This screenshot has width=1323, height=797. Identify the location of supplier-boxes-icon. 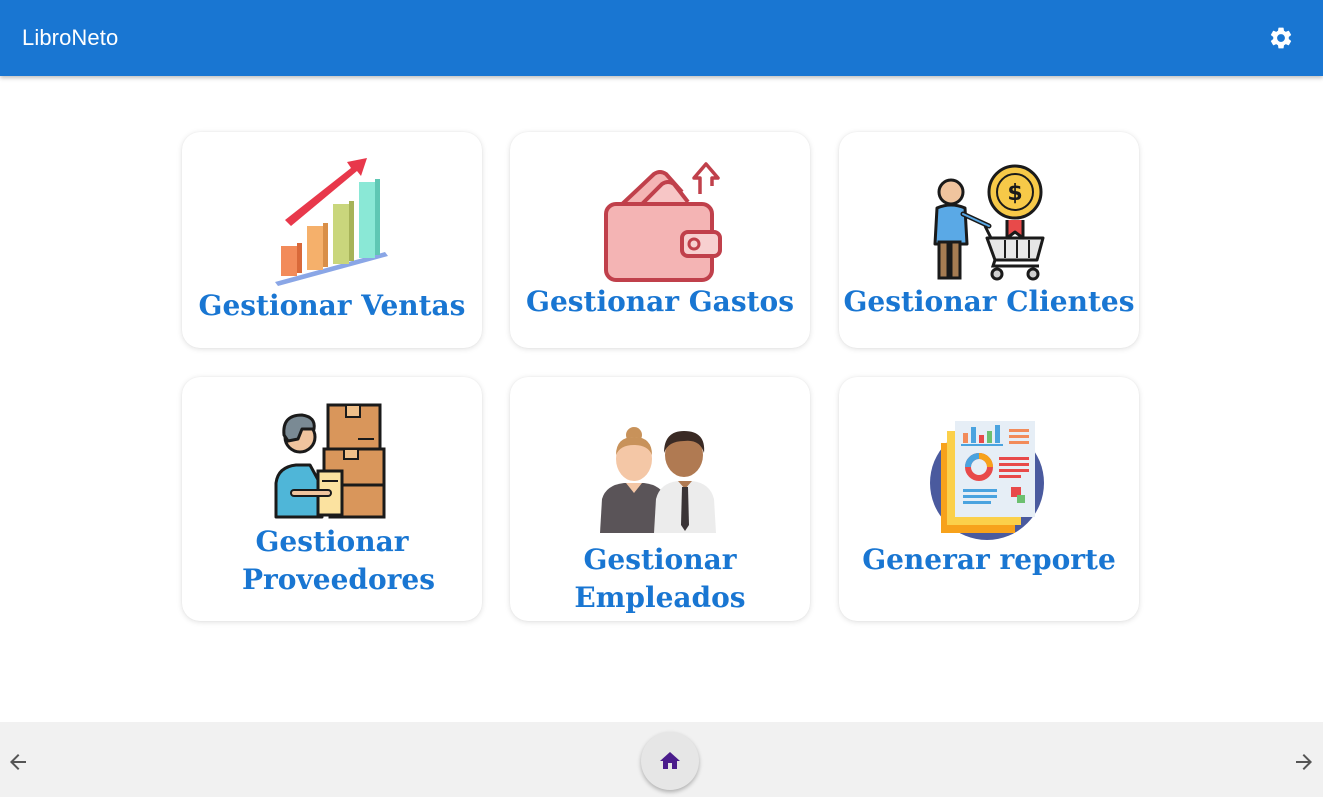
(330, 461).